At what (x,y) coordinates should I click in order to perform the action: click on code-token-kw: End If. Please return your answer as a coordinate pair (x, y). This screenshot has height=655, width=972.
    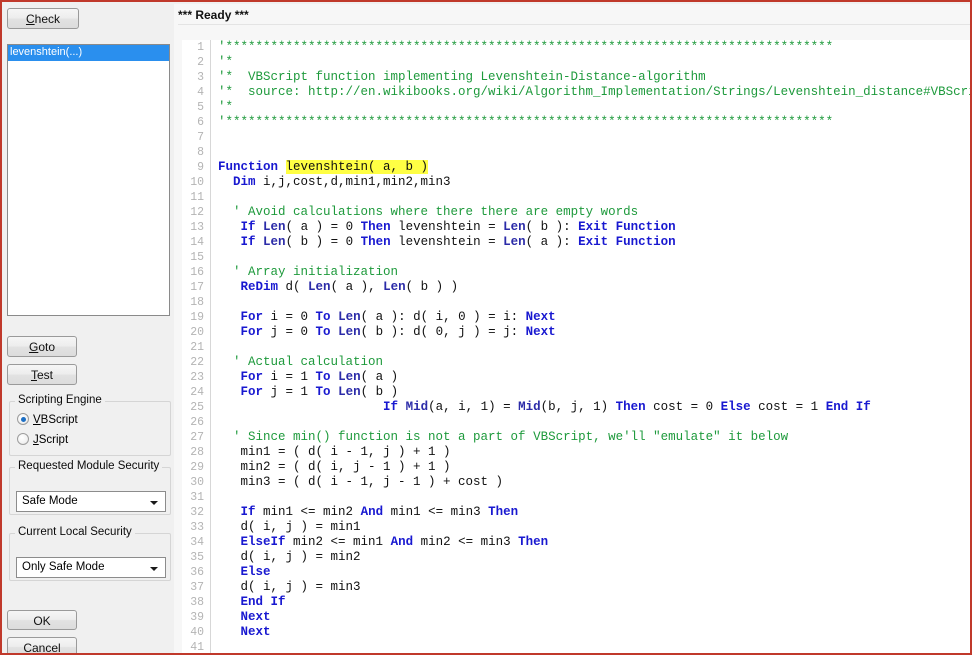
    Looking at the image, I should click on (263, 602).